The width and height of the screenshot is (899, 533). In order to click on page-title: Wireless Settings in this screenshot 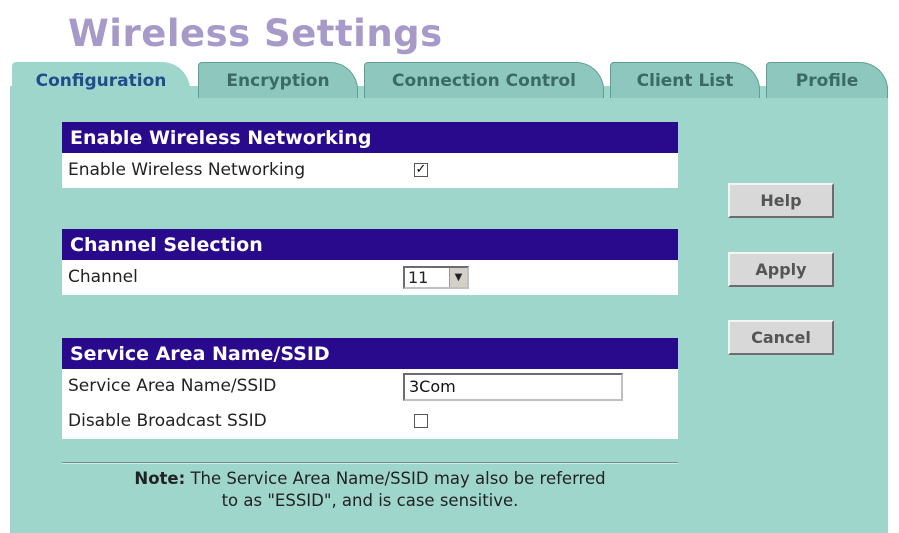, I will do `click(255, 33)`.